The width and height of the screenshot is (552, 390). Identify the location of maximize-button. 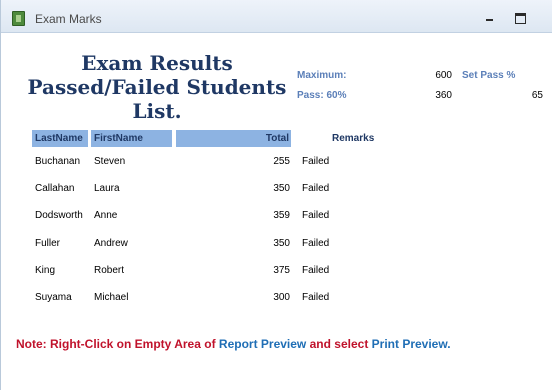
(520, 17).